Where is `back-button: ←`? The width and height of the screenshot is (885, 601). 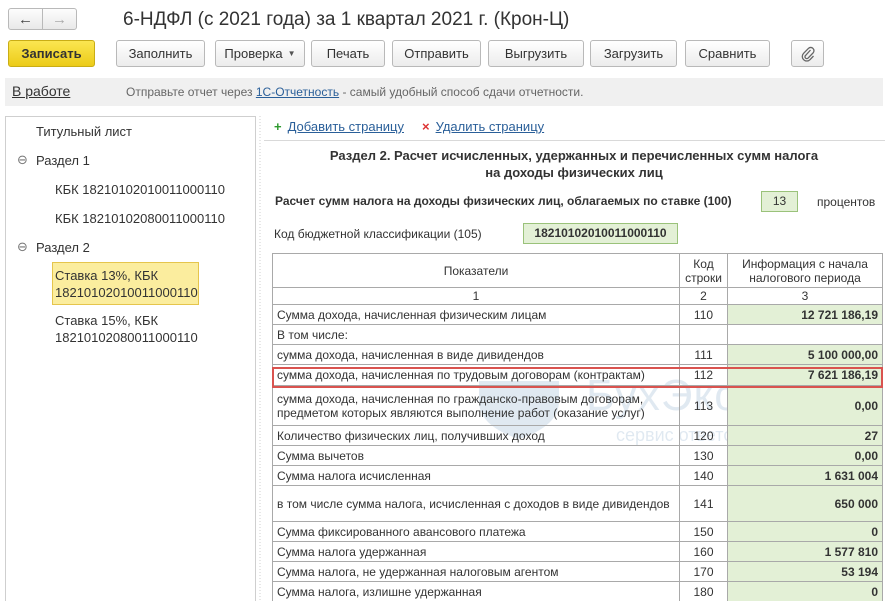 back-button: ← is located at coordinates (25, 19).